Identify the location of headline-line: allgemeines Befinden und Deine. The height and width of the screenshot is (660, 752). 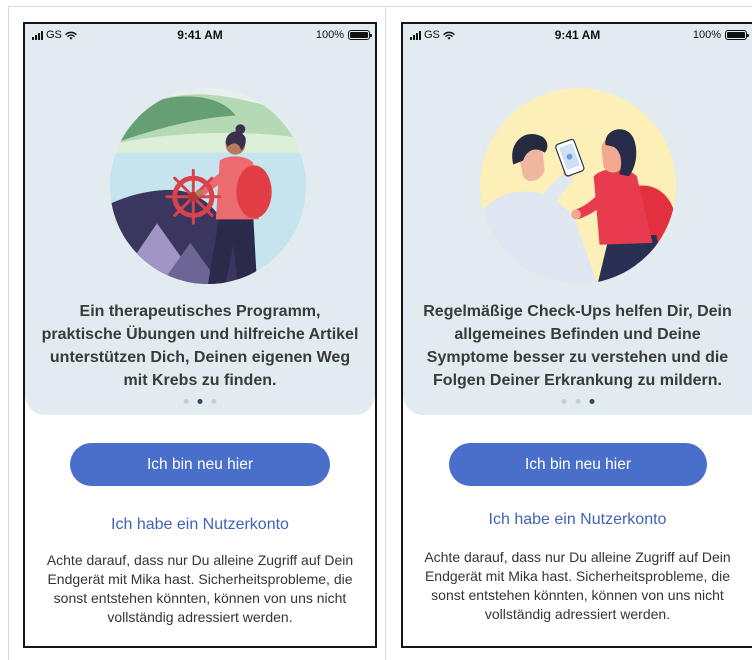
(577, 334).